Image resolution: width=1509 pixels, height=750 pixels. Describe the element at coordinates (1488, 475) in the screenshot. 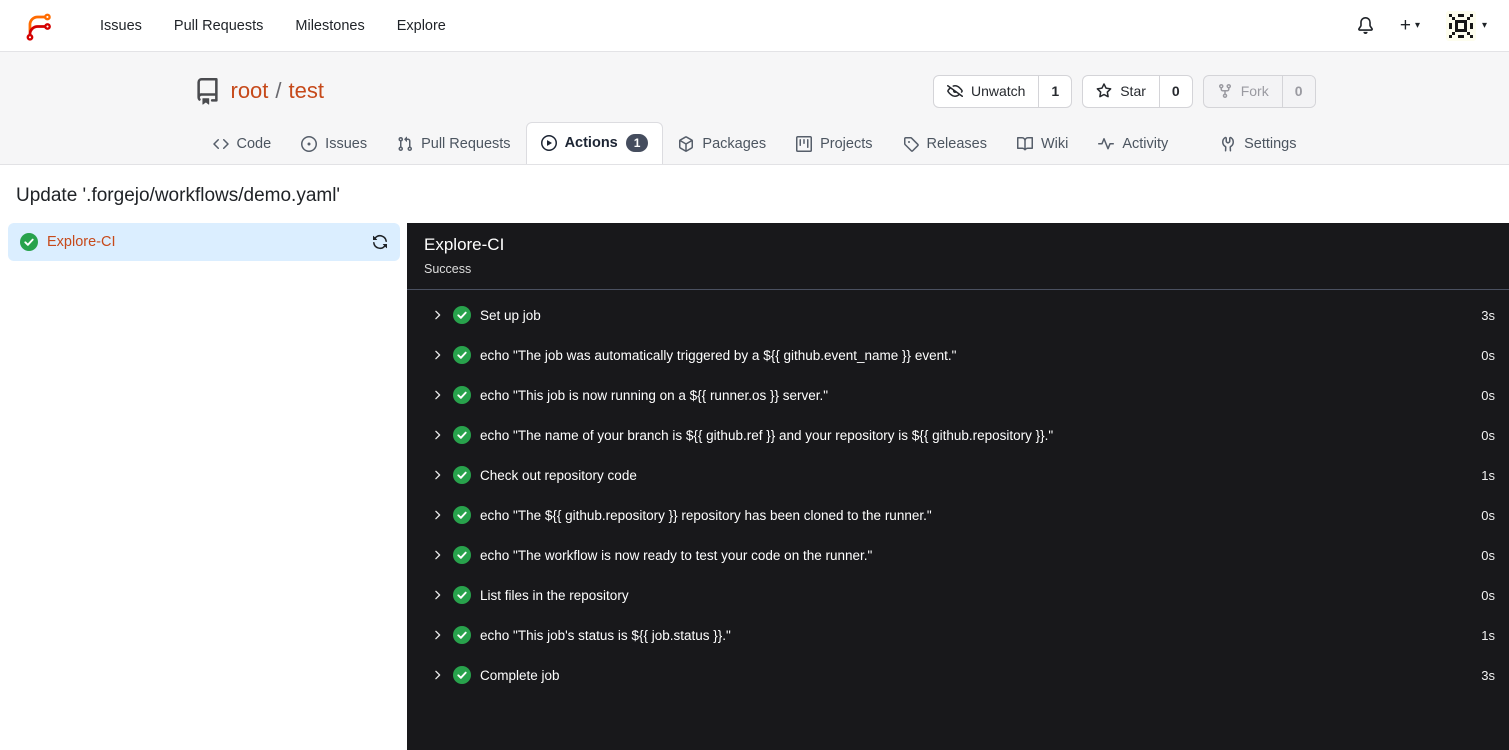

I see `step-duration: 1s` at that location.